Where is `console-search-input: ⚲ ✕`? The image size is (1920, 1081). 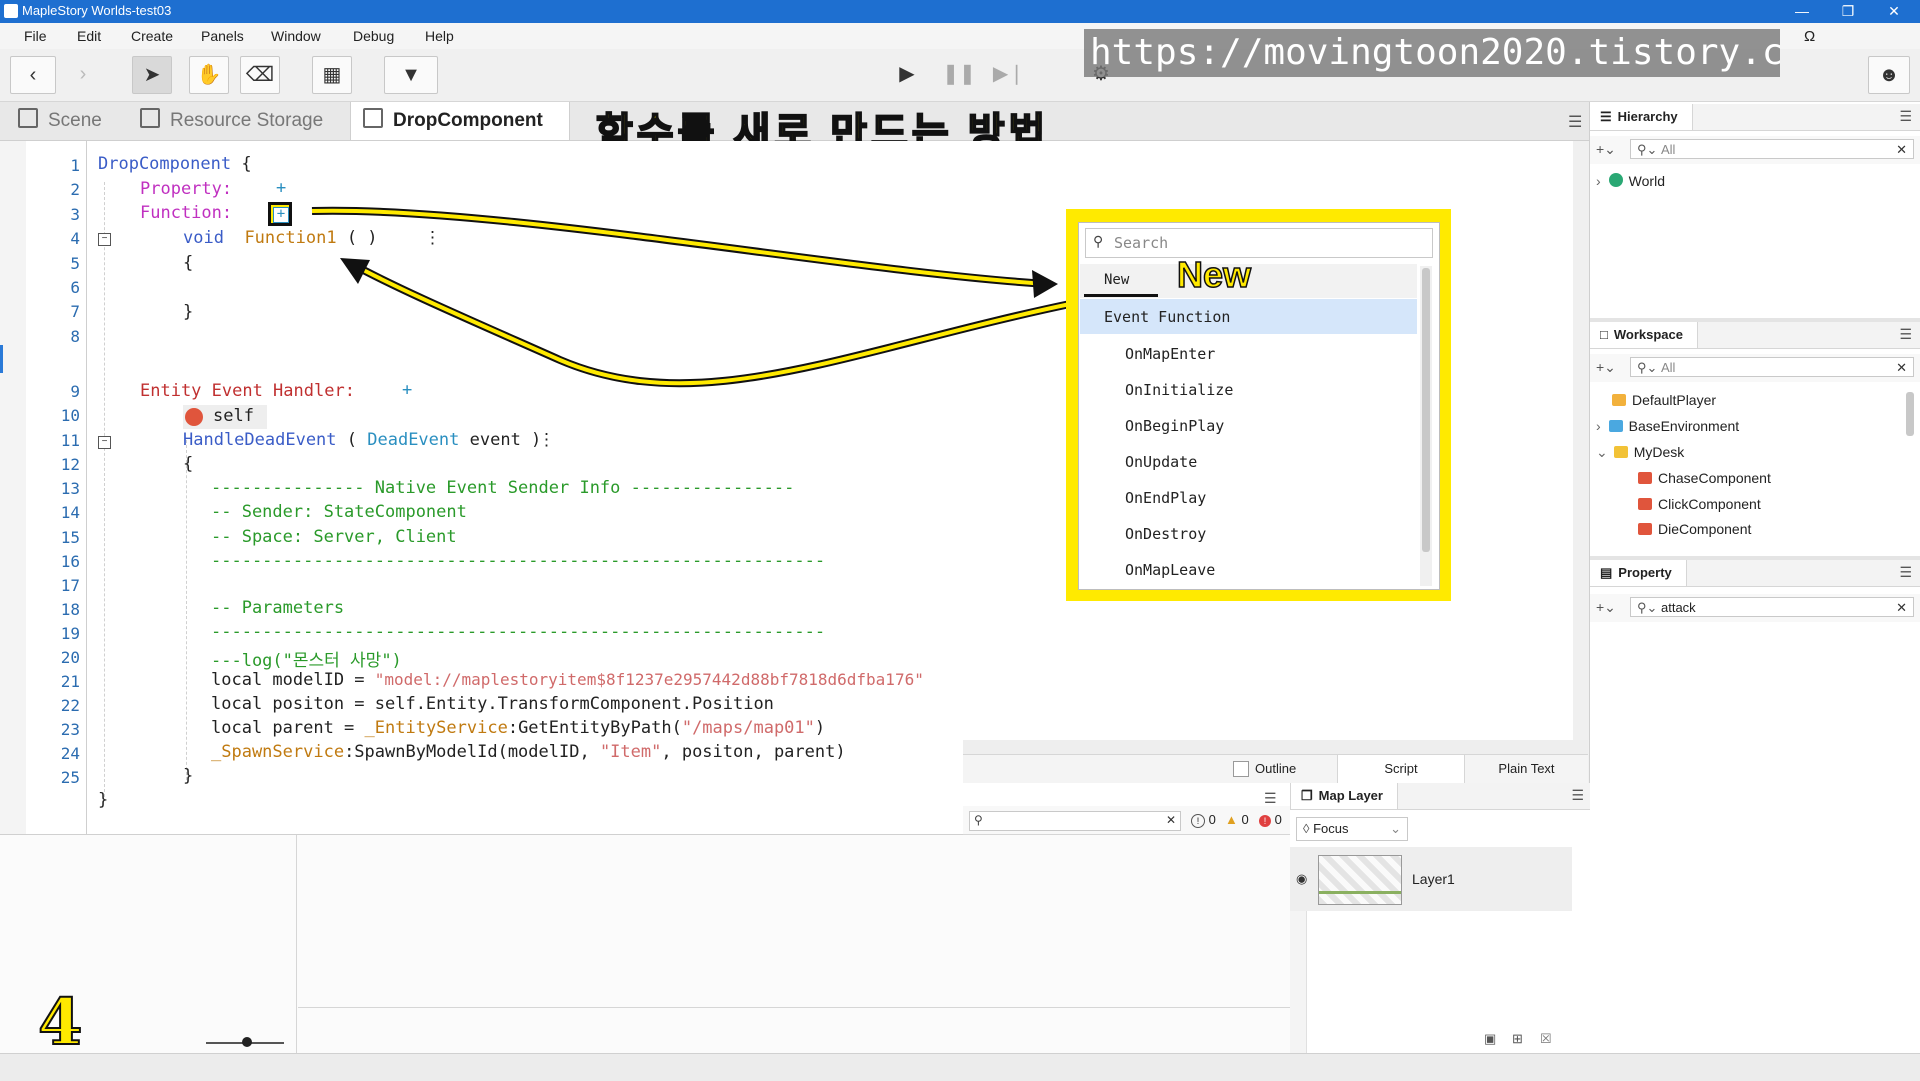
console-search-input: ⚲ ✕ is located at coordinates (1075, 821).